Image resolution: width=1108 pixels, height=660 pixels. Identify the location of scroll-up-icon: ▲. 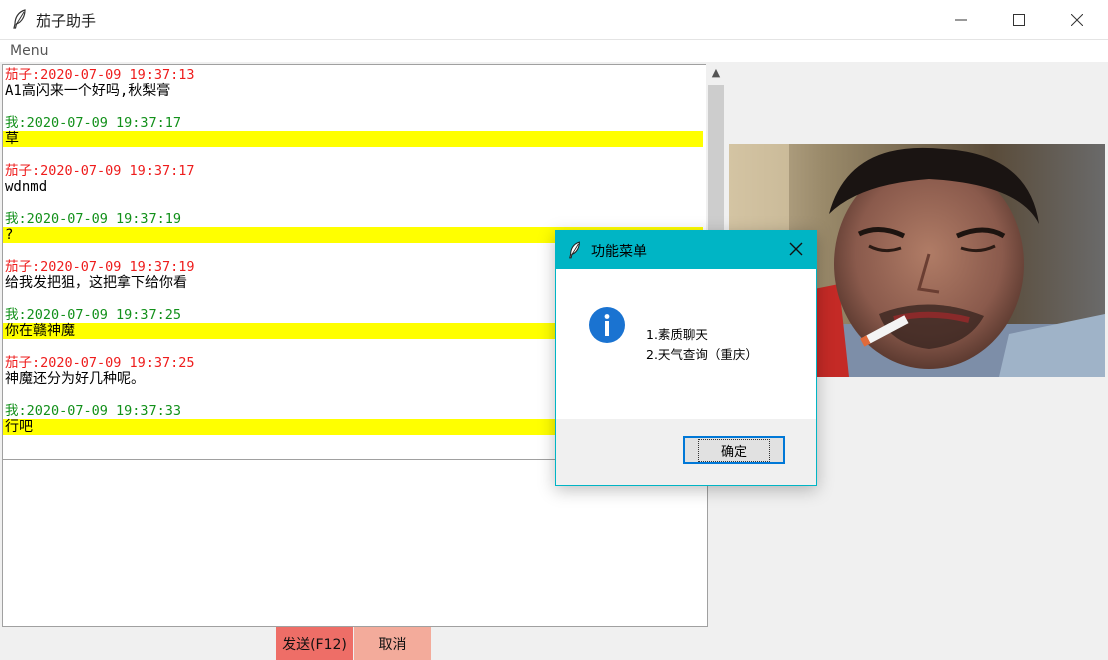
(716, 75).